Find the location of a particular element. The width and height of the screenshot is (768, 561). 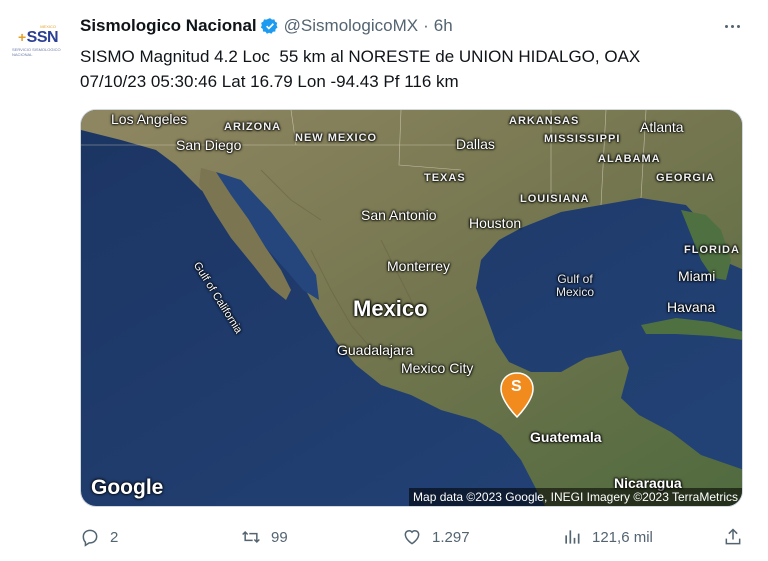

like-button: 1.297 is located at coordinates (436, 537).